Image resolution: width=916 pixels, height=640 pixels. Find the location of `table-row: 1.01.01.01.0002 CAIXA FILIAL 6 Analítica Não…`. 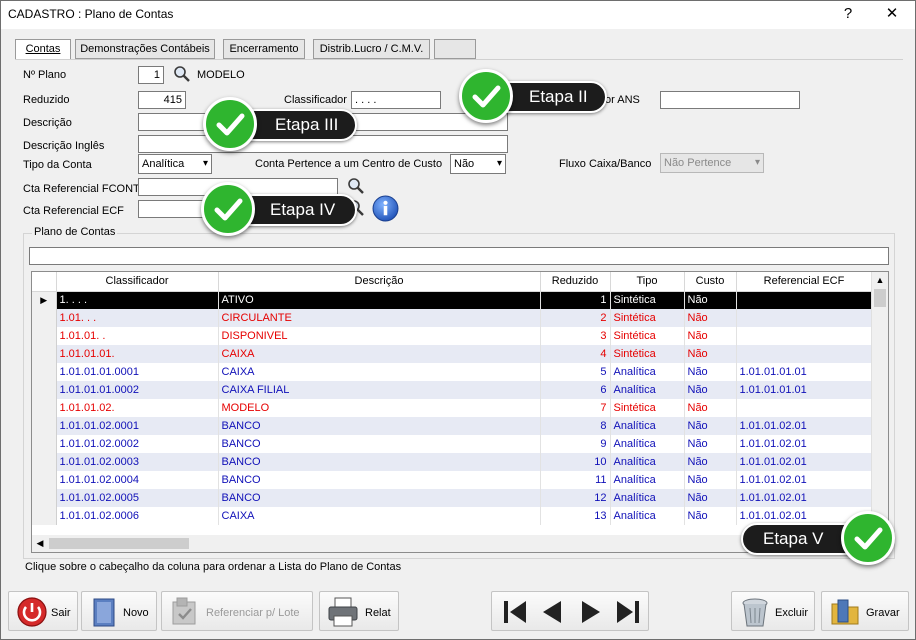

table-row: 1.01.01.01.0002 CAIXA FILIAL 6 Analítica Não… is located at coordinates (452, 390).